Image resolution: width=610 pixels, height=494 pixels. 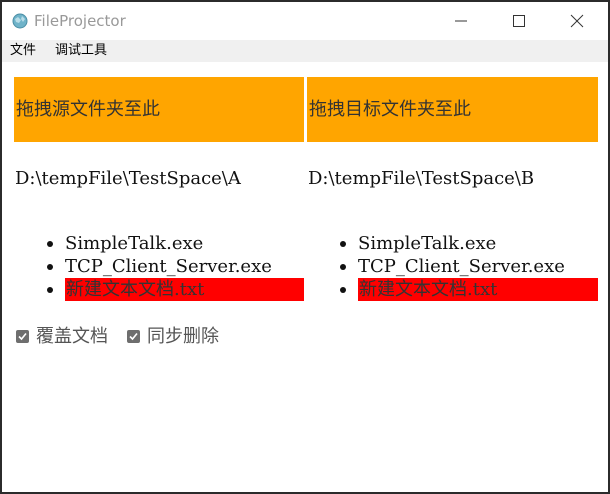 What do you see at coordinates (421, 178) in the screenshot?
I see `target-path: D:\tempFile\TestSpace\B` at bounding box center [421, 178].